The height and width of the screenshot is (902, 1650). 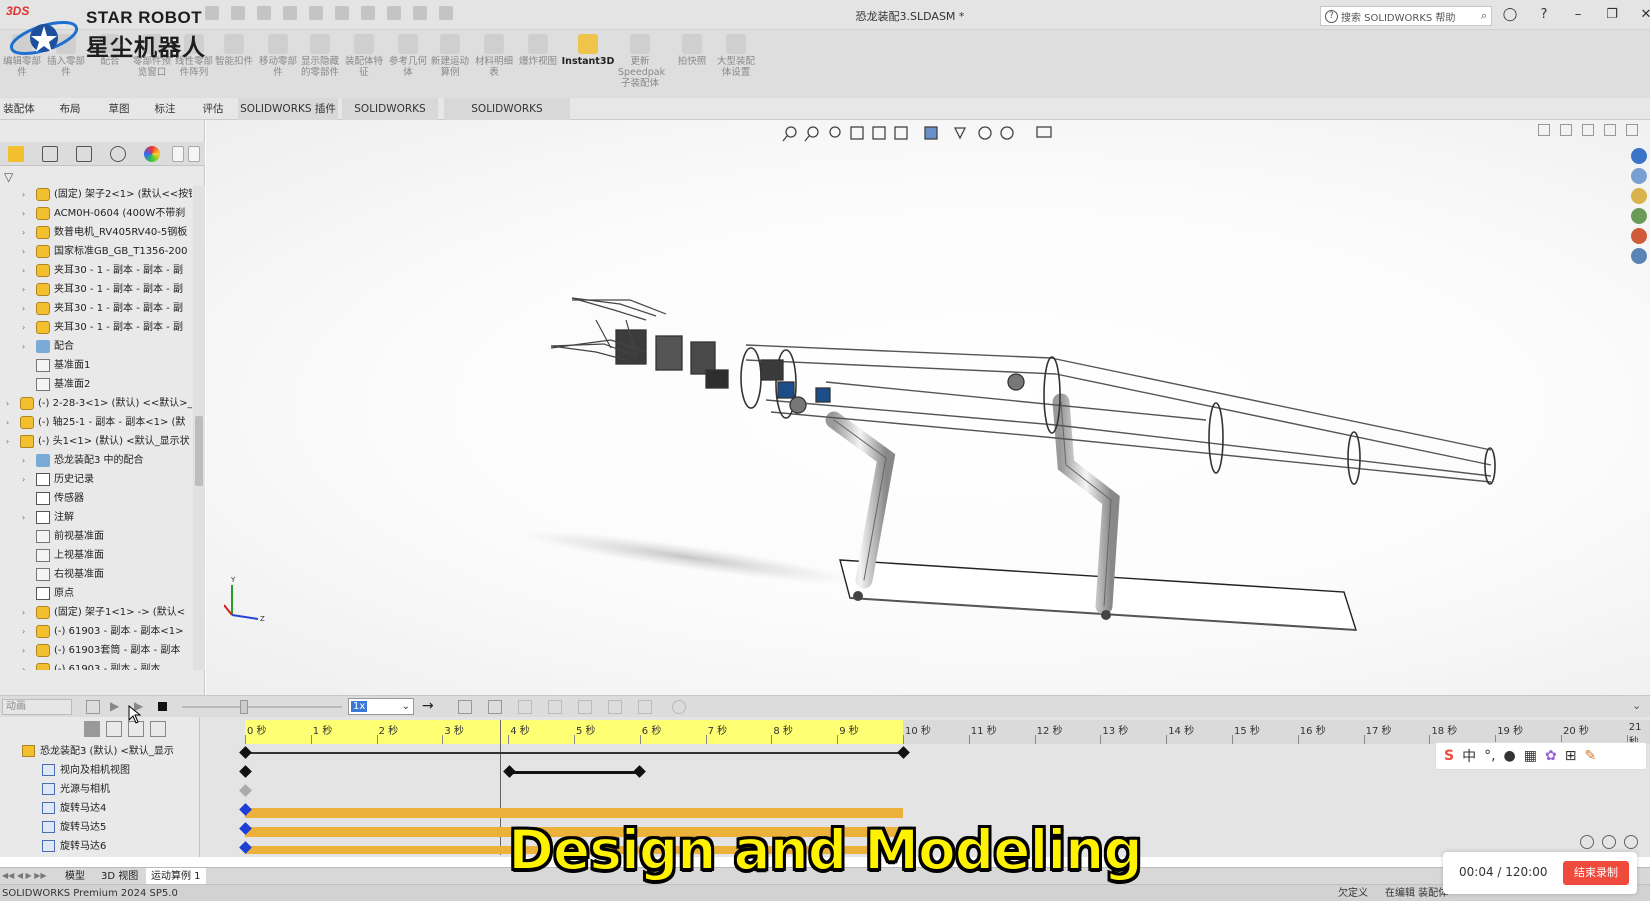 I want to click on playback-mode-icon: →, so click(x=428, y=706).